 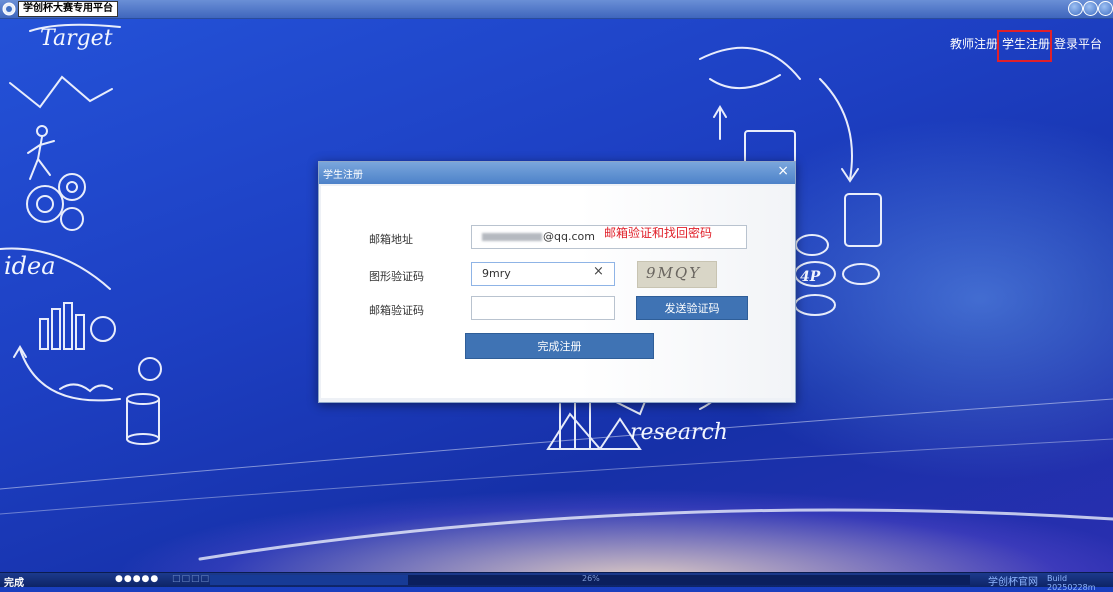 I want to click on maximize-icon, so click(x=1090, y=8).